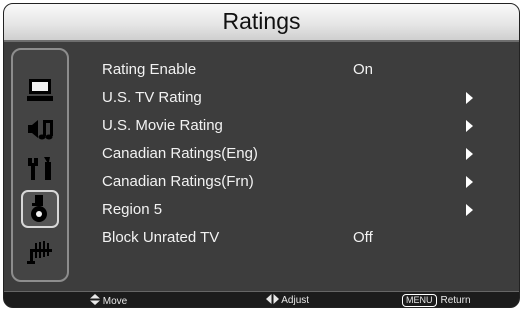 The image size is (521, 309). I want to click on menu-item-canadian-ratings-frn: Canadian Ratings(Frn), so click(302, 185).